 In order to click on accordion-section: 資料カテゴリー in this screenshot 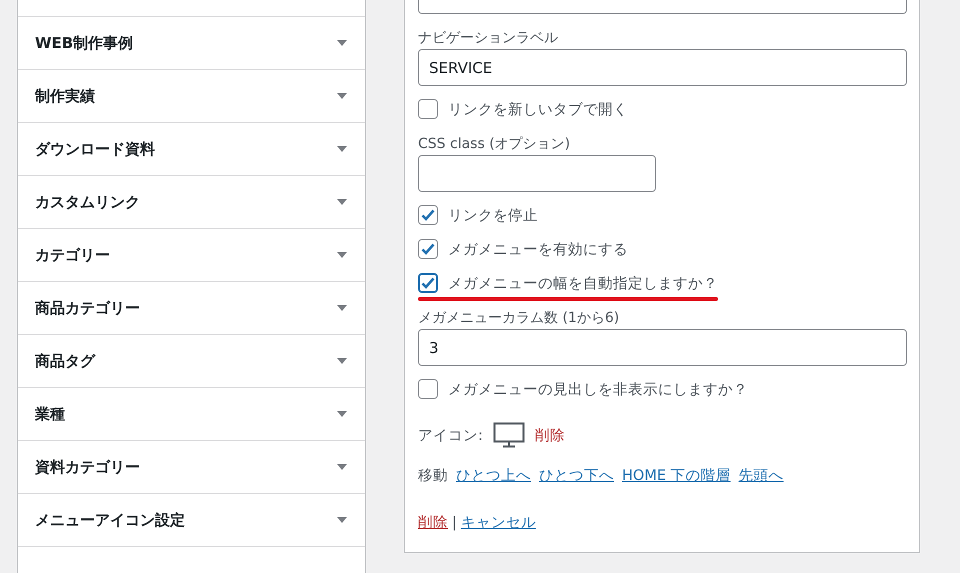, I will do `click(191, 467)`.